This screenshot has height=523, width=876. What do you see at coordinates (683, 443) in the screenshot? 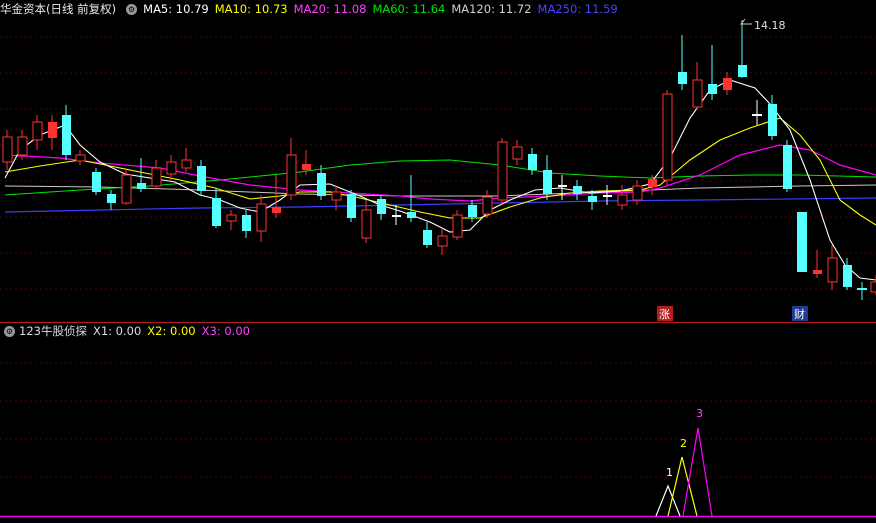
I see `label-2: 2` at bounding box center [683, 443].